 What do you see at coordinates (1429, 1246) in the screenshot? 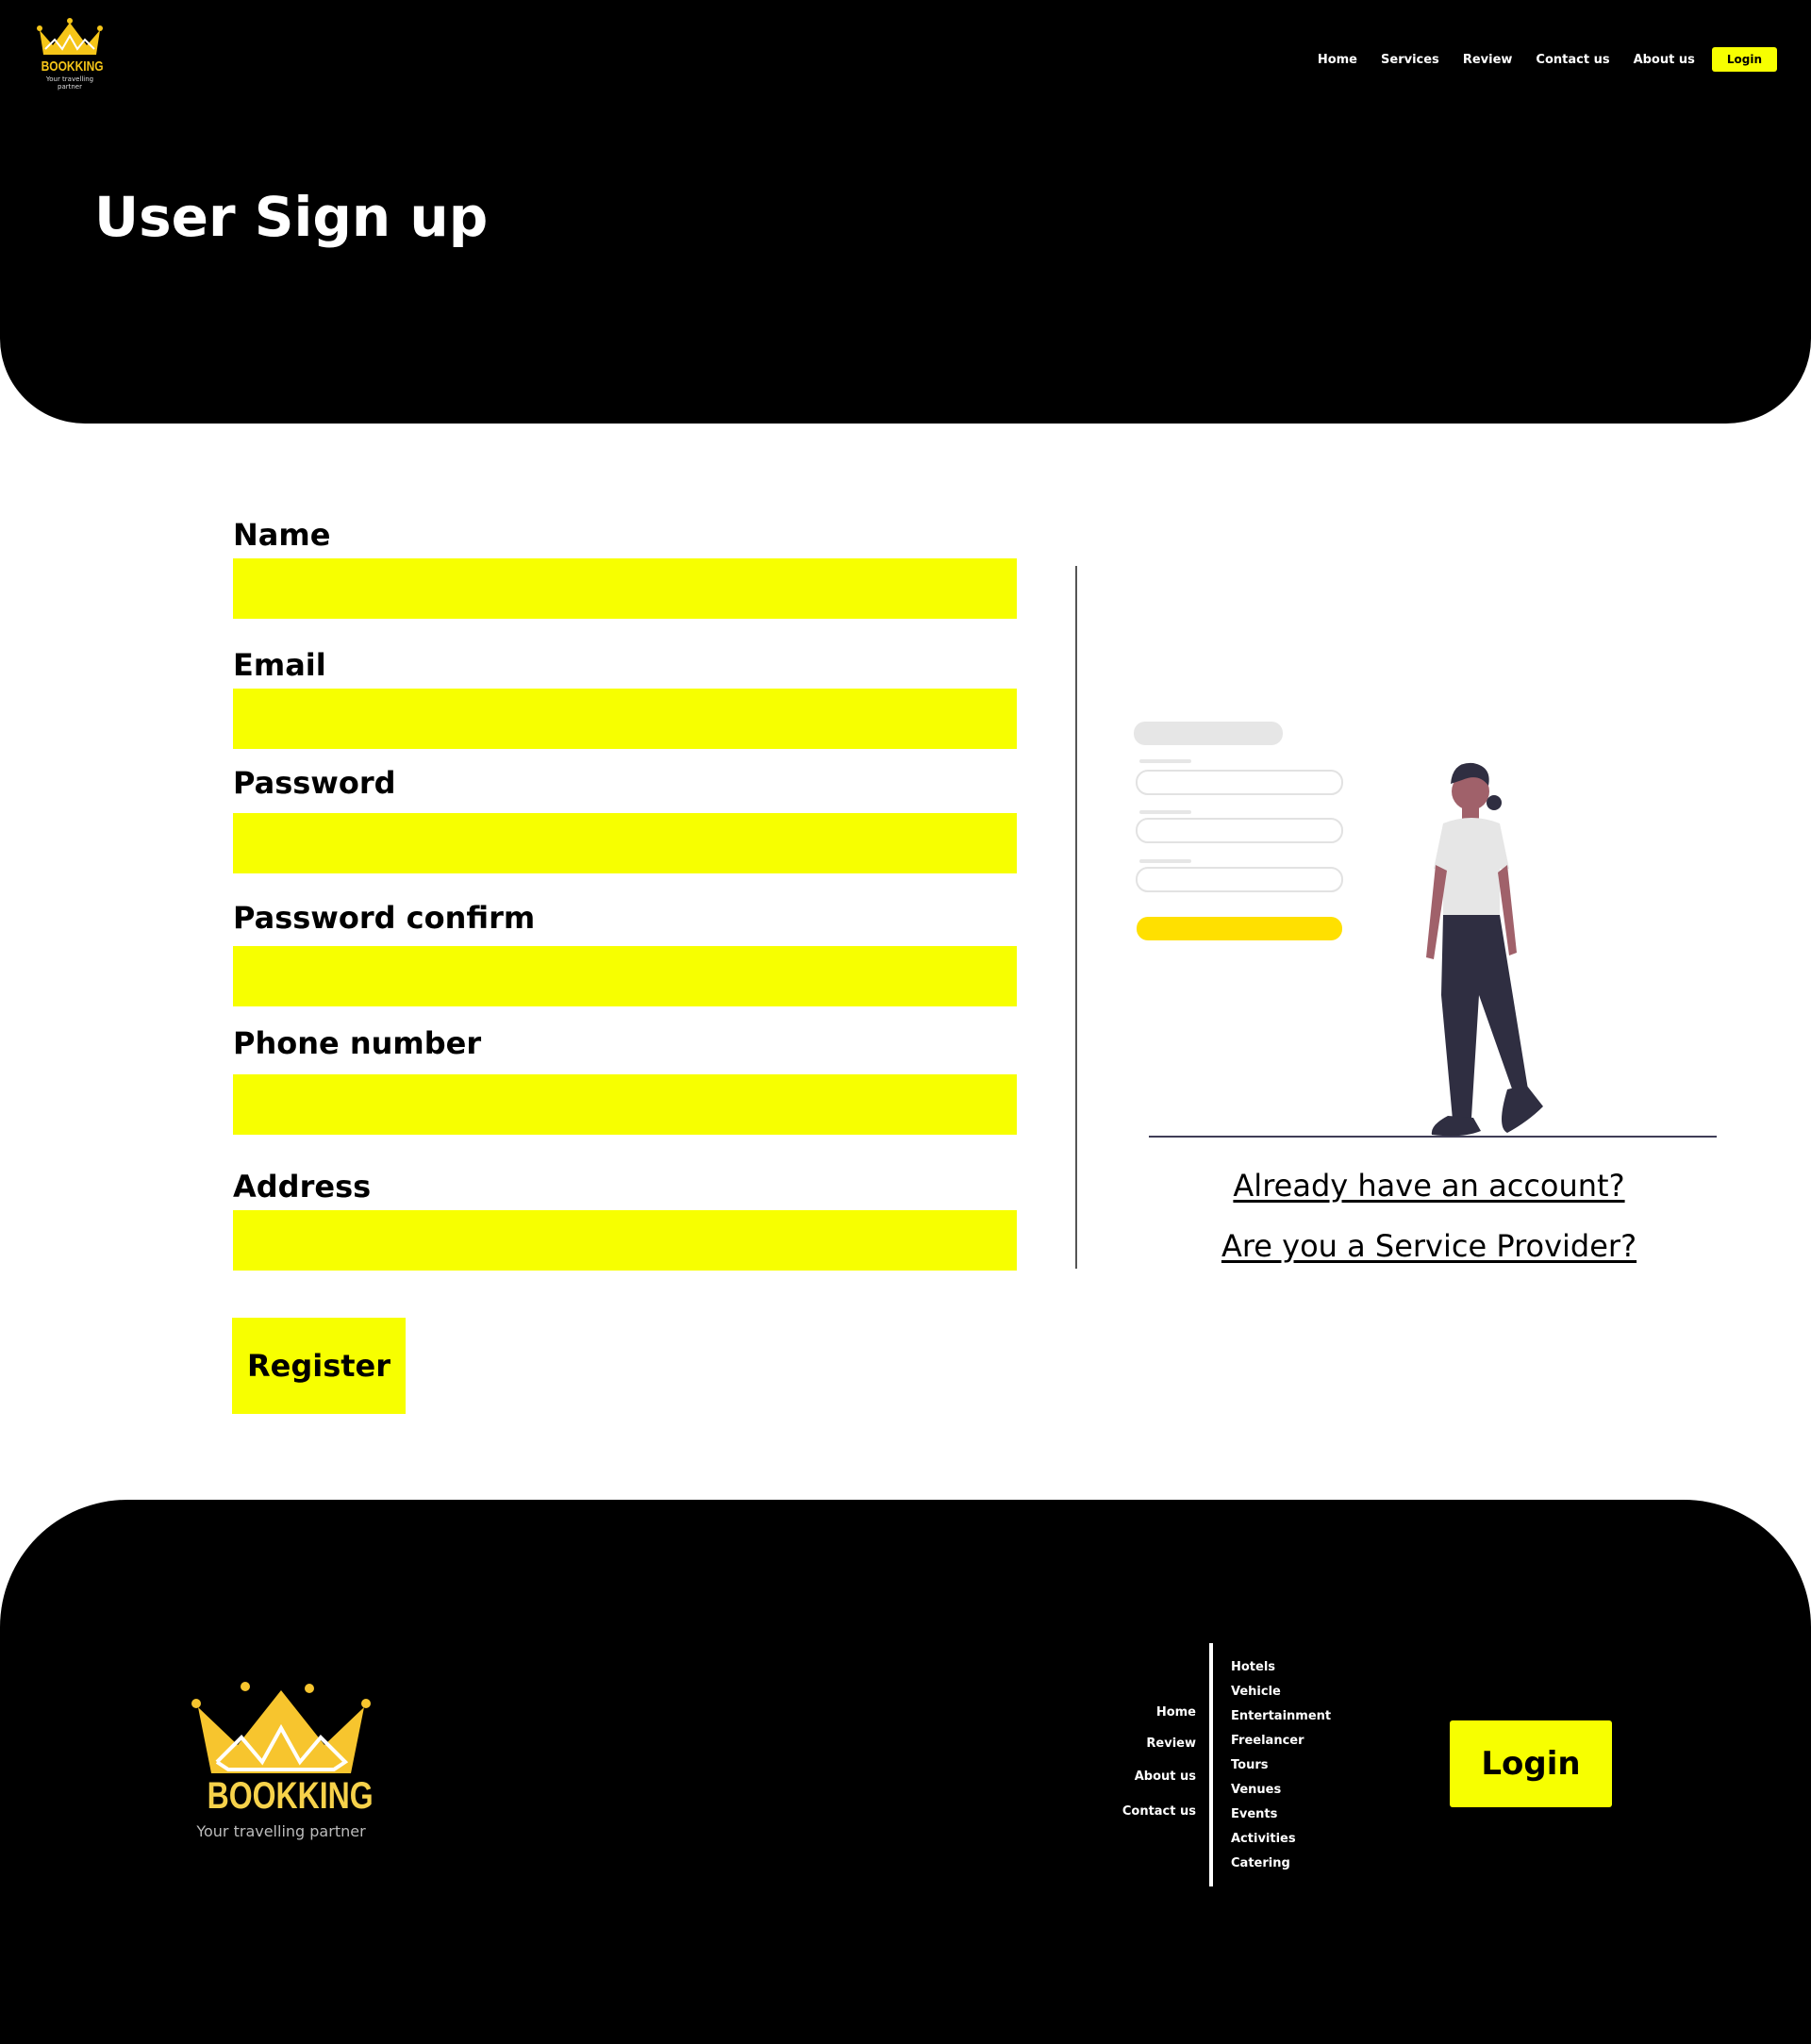
I see `service-provider-link: Are you a Service Provider?` at bounding box center [1429, 1246].